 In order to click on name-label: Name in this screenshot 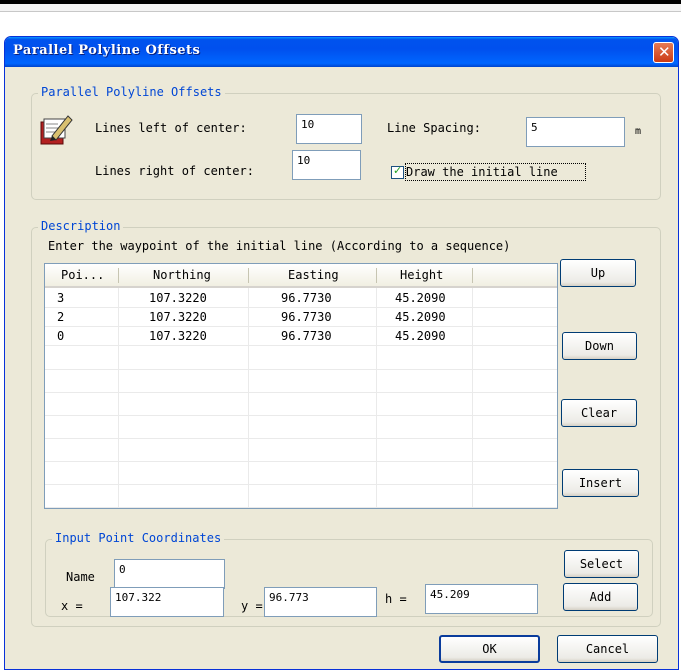, I will do `click(80, 577)`.